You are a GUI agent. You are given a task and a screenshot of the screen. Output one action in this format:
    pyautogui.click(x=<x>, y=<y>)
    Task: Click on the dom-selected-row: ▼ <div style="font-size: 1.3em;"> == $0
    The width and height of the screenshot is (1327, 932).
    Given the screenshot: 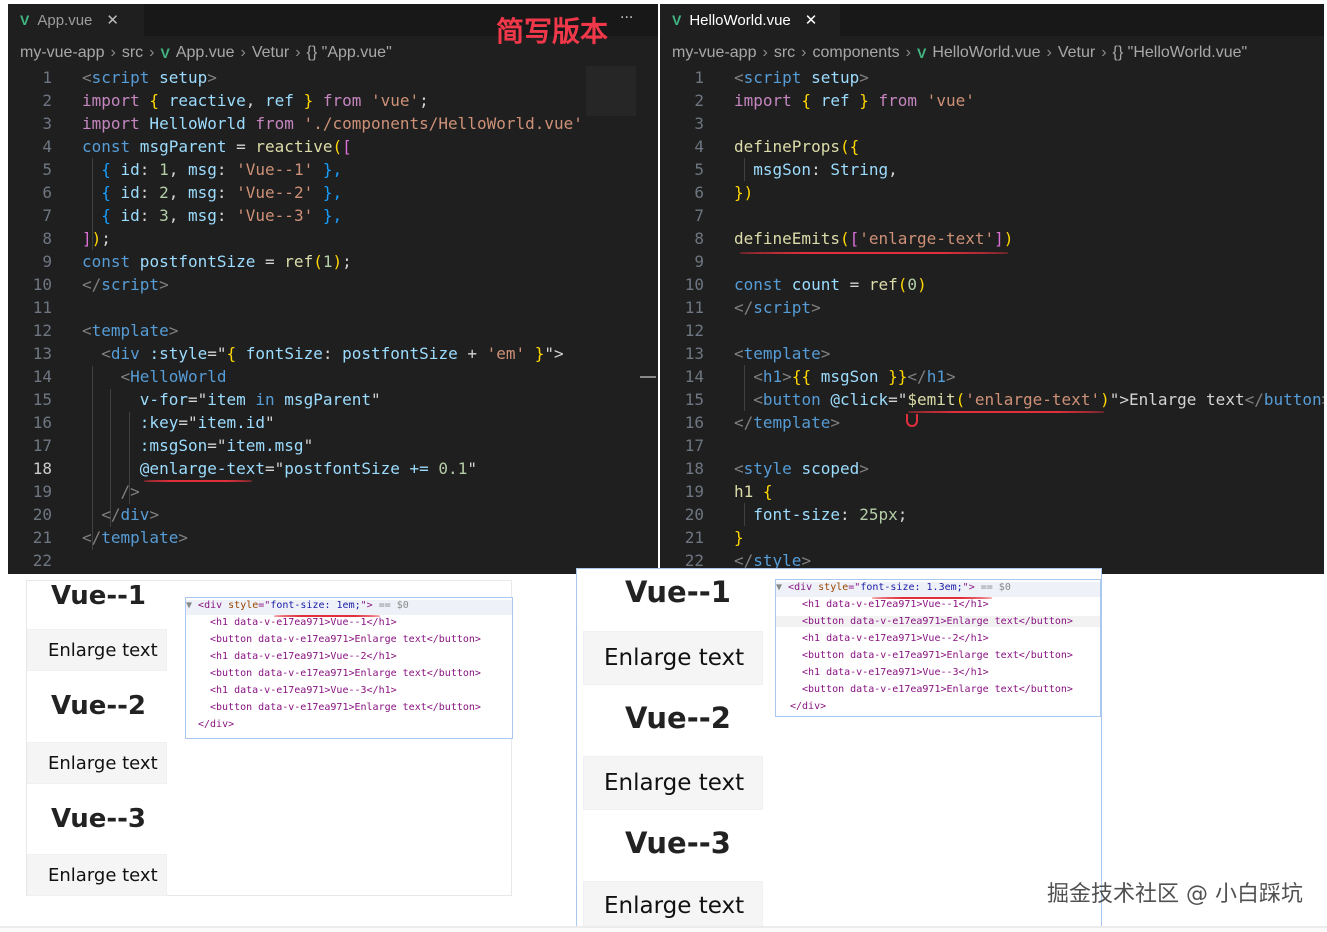 What is the action you would take?
    pyautogui.click(x=938, y=589)
    